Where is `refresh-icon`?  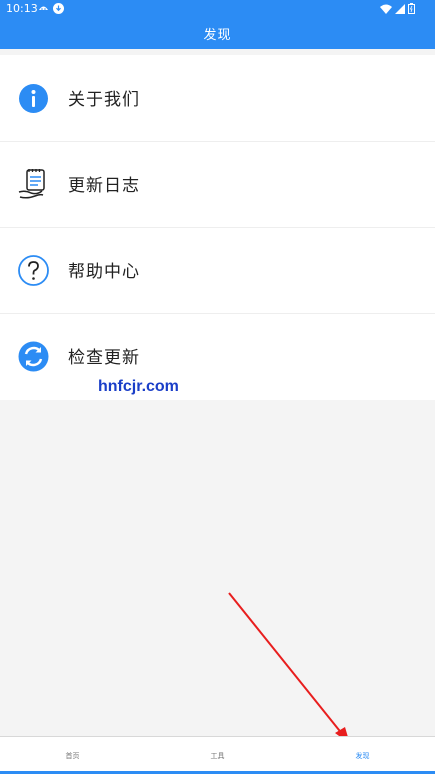 refresh-icon is located at coordinates (33, 356).